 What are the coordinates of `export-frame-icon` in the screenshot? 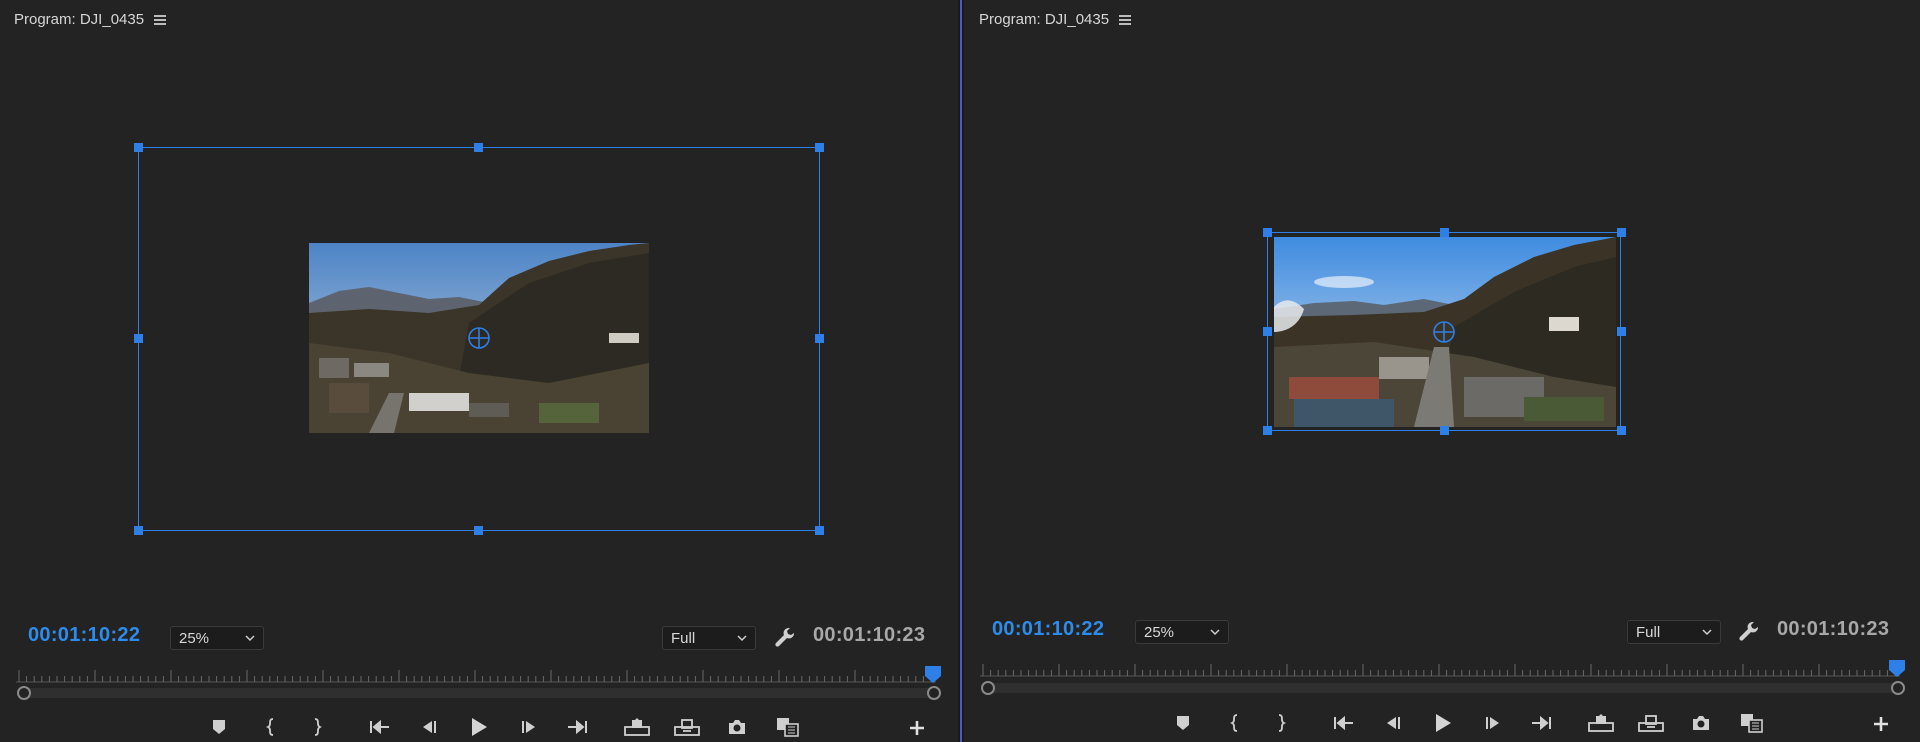 It's located at (737, 727).